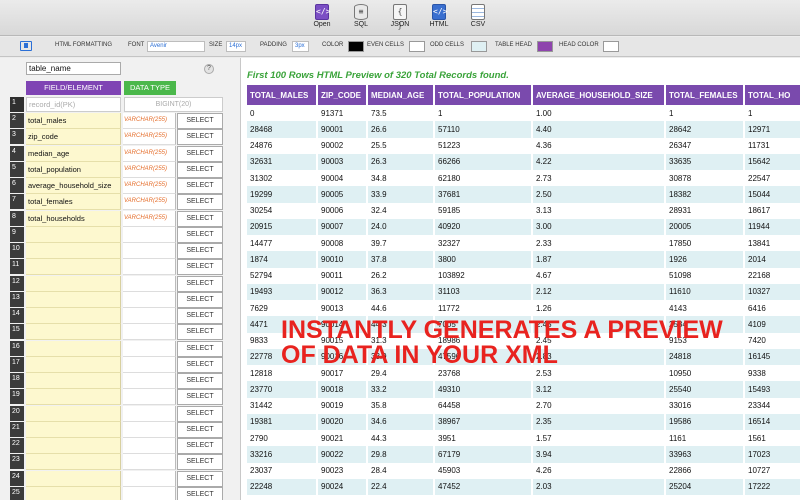  I want to click on field-row: 8 total_households VARCHAR(255) SELECT, so click(120, 218).